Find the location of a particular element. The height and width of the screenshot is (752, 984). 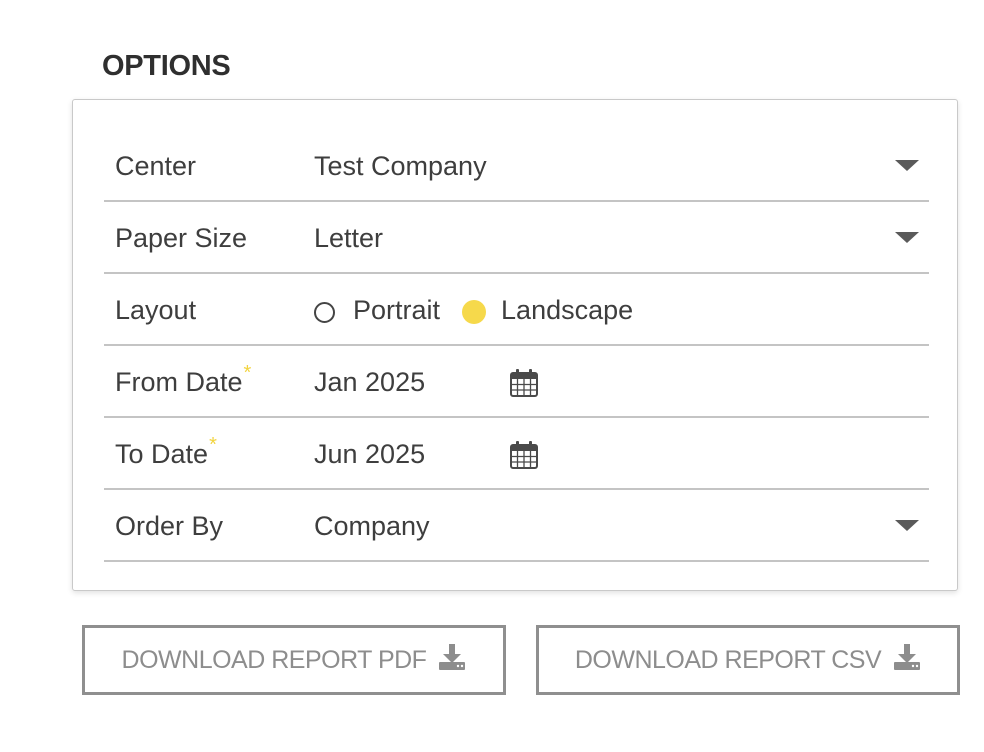

layout-row: Layout Portrait Landscape is located at coordinates (516, 310).